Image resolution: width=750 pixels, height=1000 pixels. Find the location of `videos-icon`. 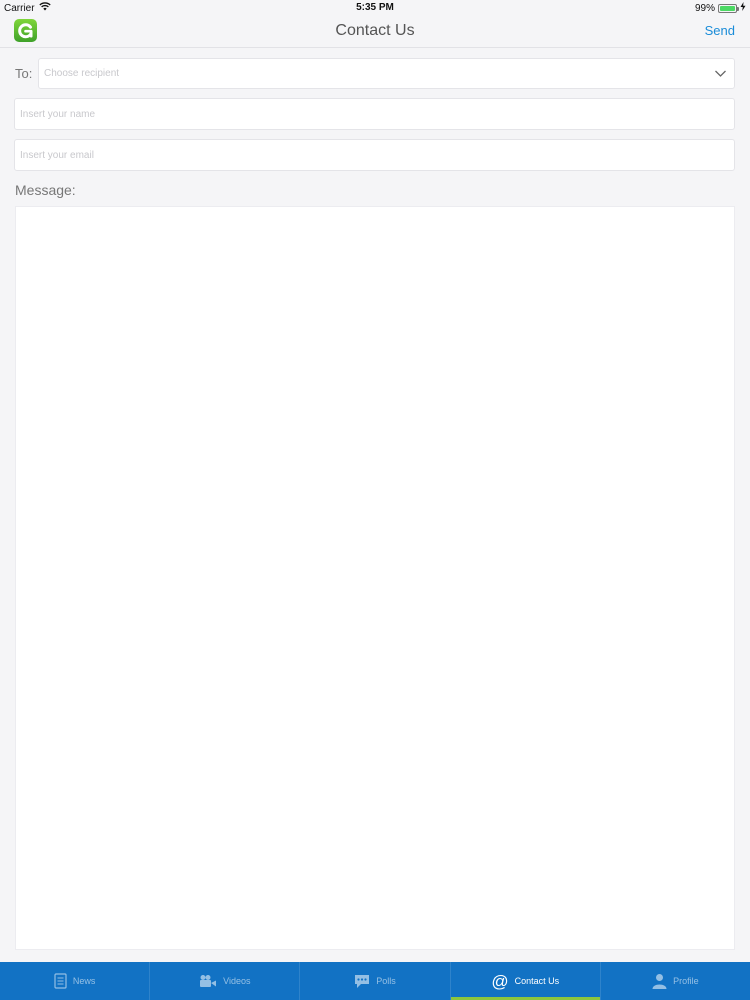

videos-icon is located at coordinates (208, 981).